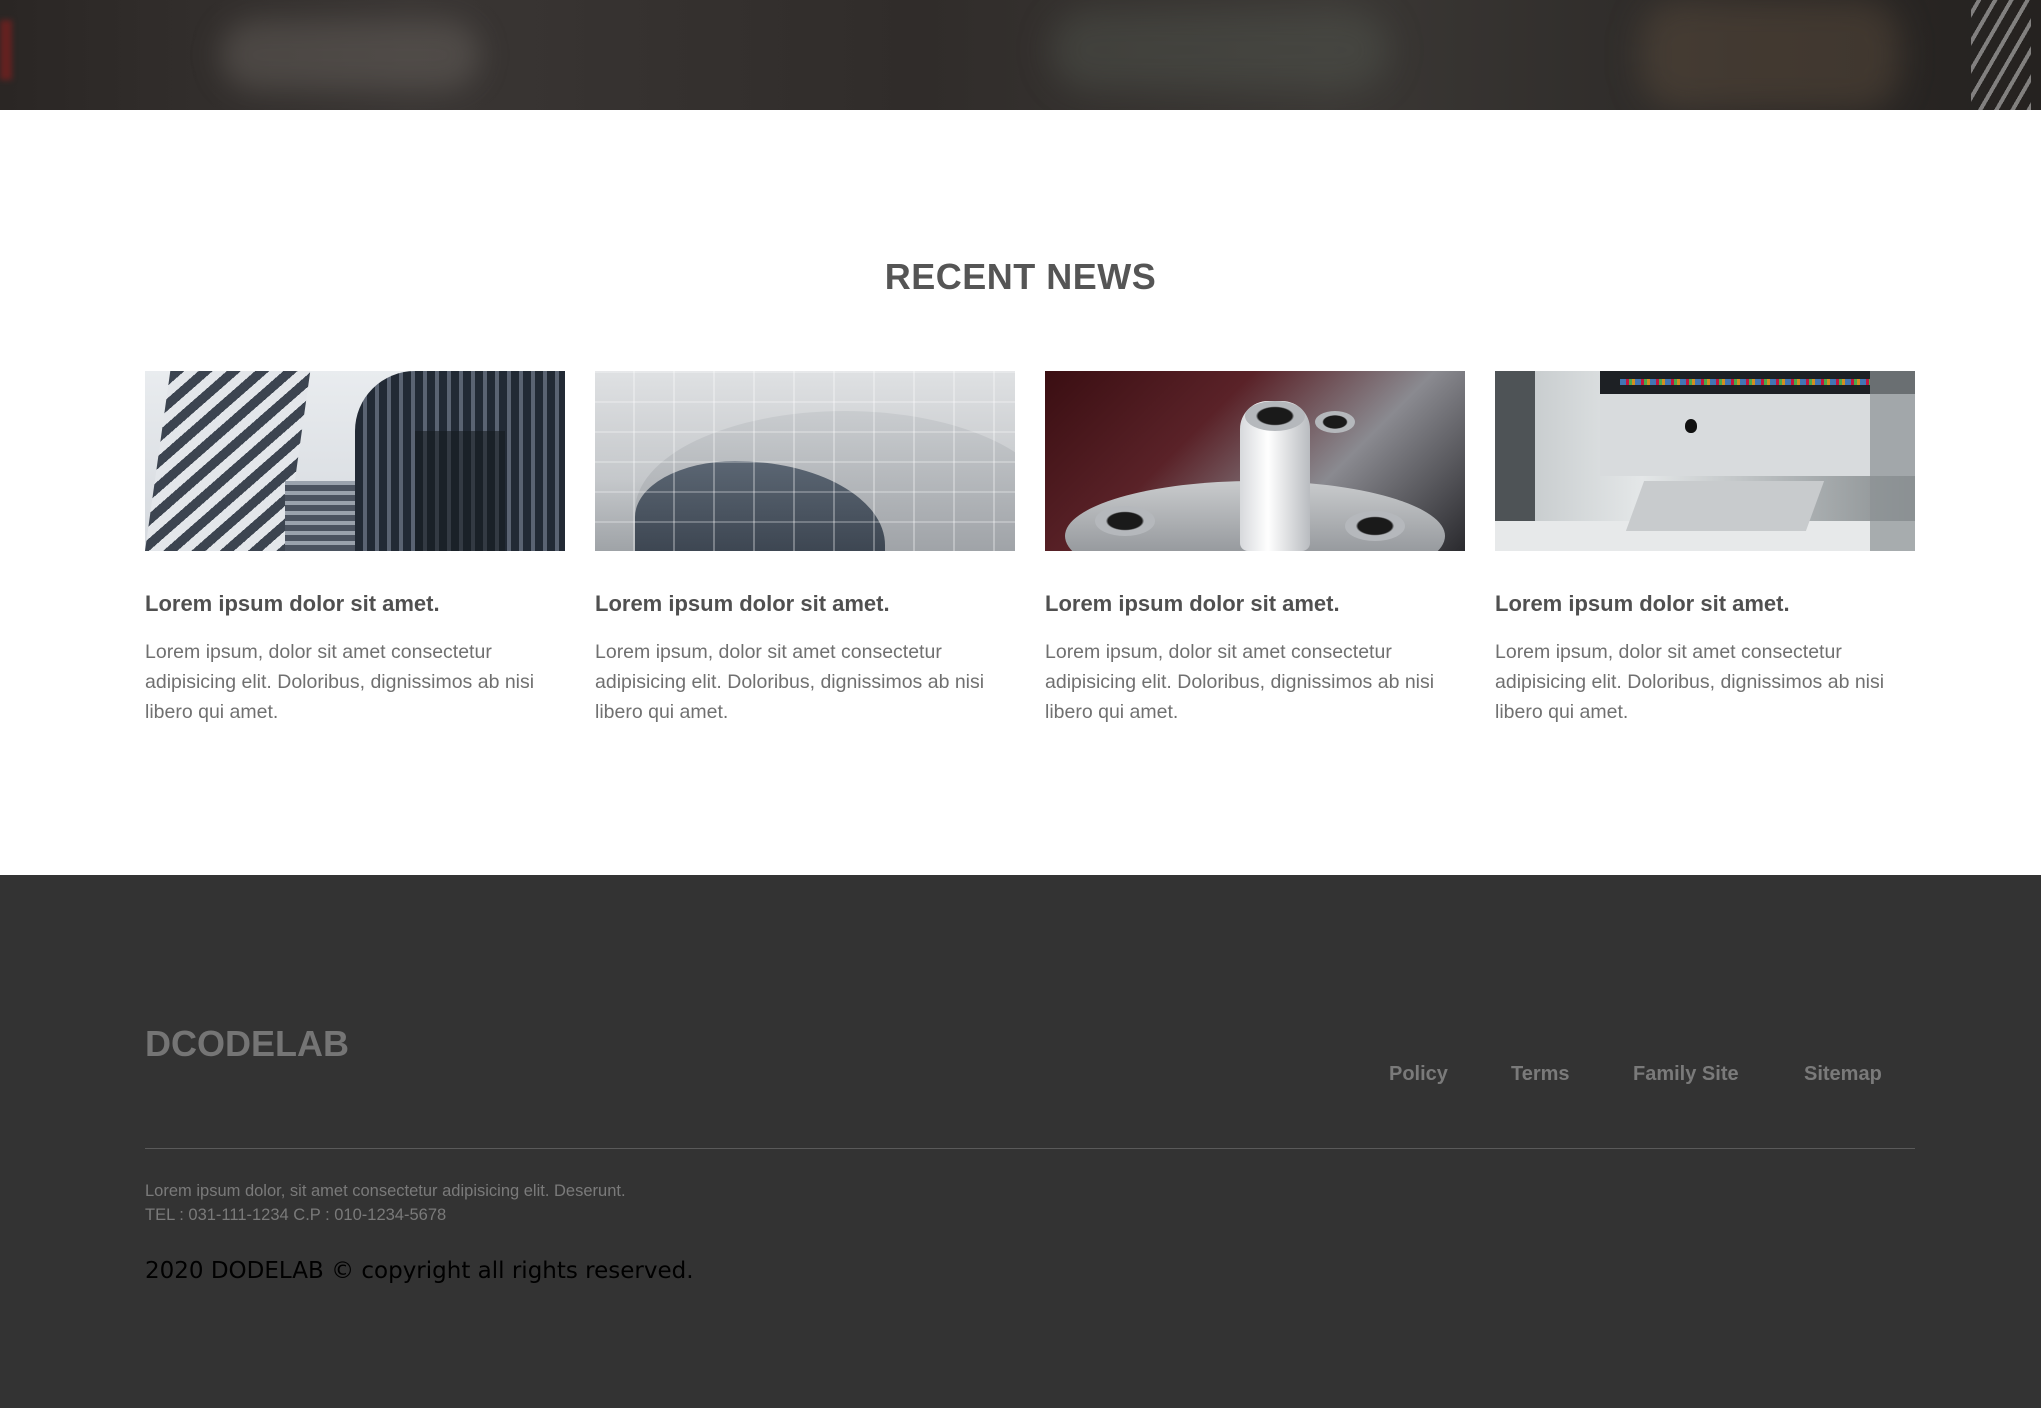 This screenshot has height=1408, width=2041. Describe the element at coordinates (1030, 1148) in the screenshot. I see `footer-divider` at that location.